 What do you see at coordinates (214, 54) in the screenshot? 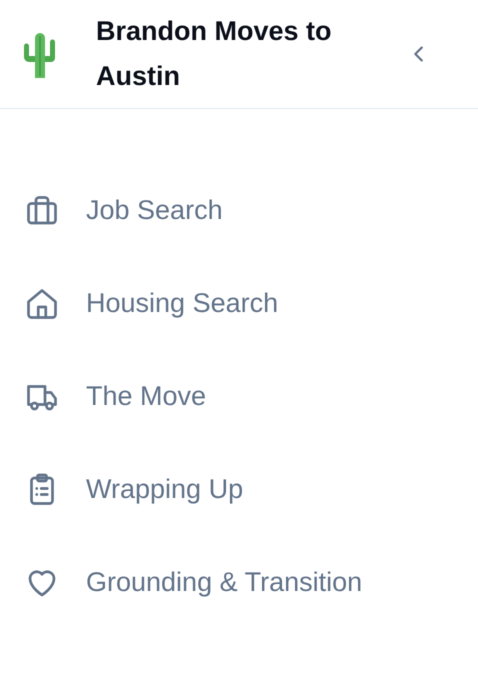
I see `board-title: Brandon Moves to Austin` at bounding box center [214, 54].